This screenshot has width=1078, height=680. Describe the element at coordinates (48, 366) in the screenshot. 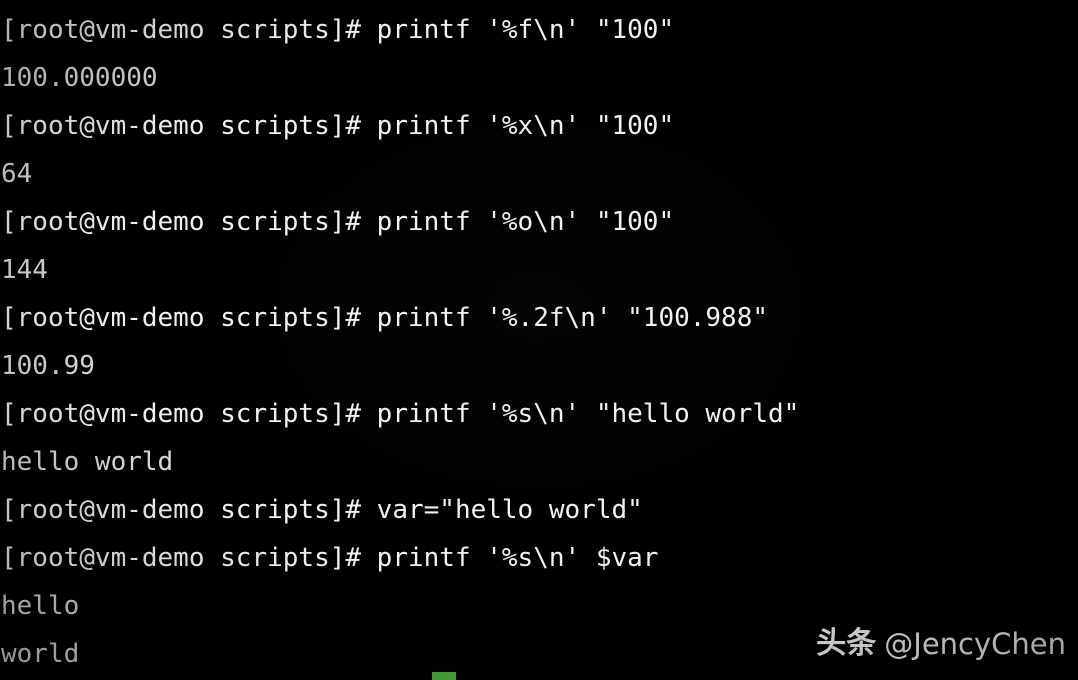

I see `terminal-output-line: 100.99` at that location.